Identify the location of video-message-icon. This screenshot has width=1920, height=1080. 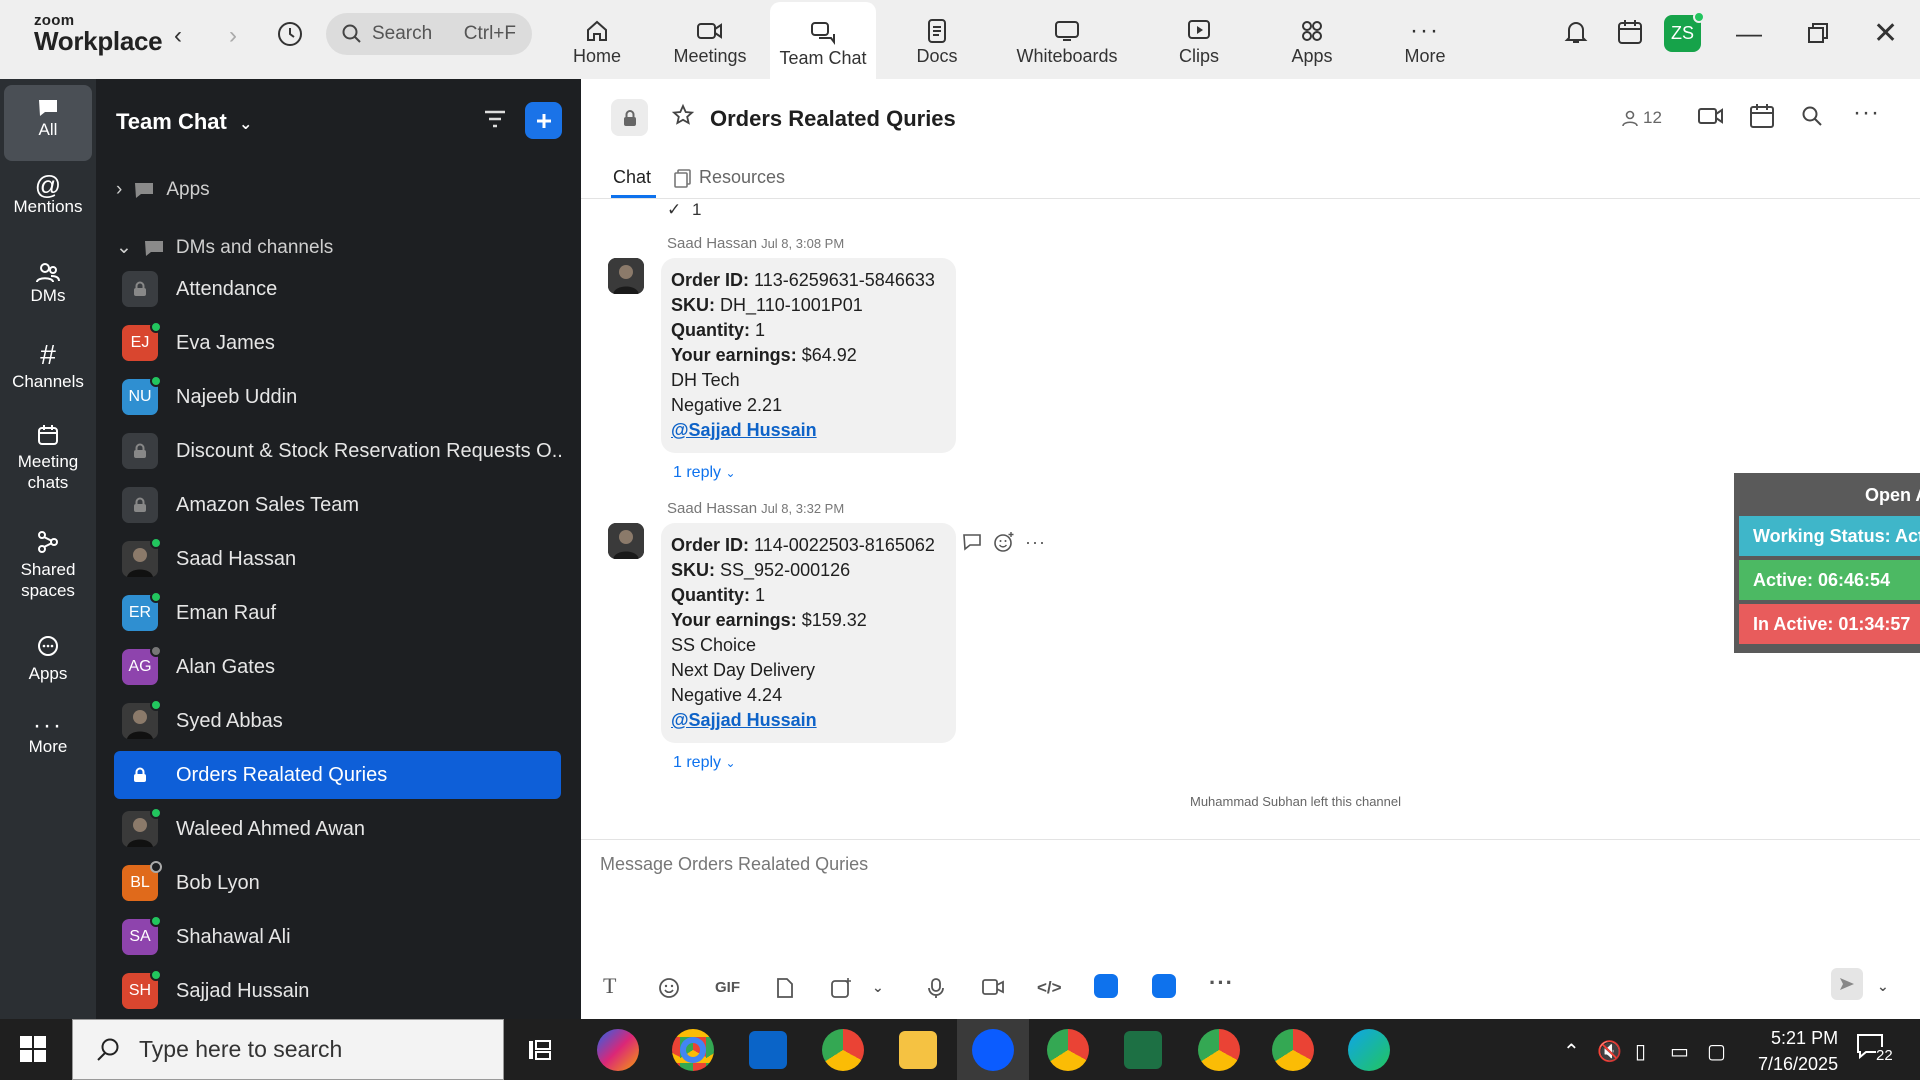
(993, 987).